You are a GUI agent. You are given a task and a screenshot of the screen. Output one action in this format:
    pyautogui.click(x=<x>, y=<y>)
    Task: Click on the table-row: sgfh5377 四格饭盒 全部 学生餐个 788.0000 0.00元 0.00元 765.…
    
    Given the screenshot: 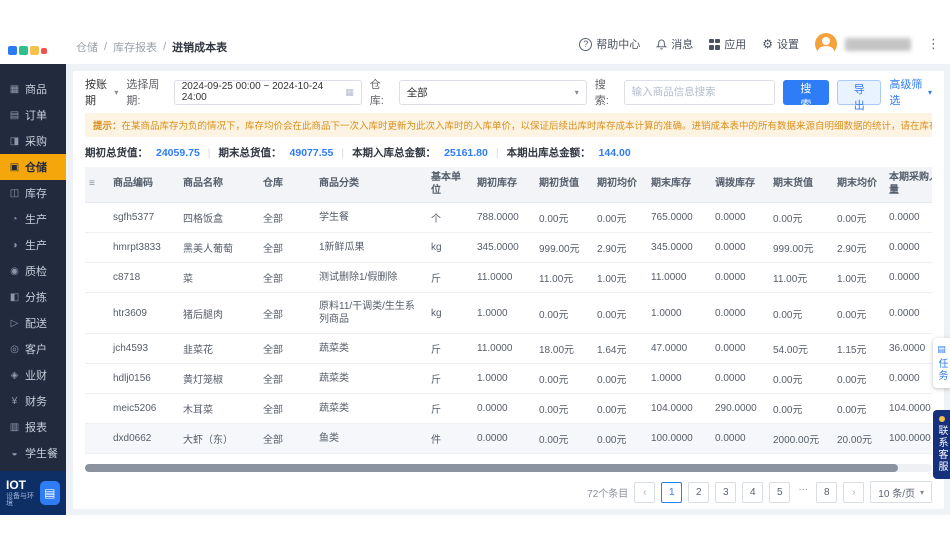 What is the action you would take?
    pyautogui.click(x=508, y=217)
    